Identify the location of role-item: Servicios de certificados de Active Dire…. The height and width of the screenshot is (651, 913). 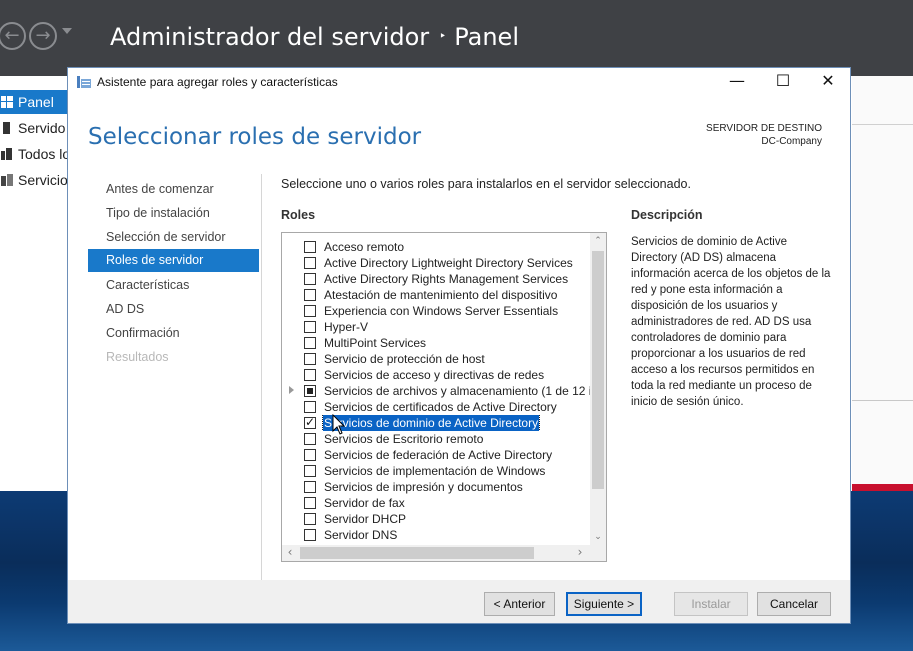
(436, 407).